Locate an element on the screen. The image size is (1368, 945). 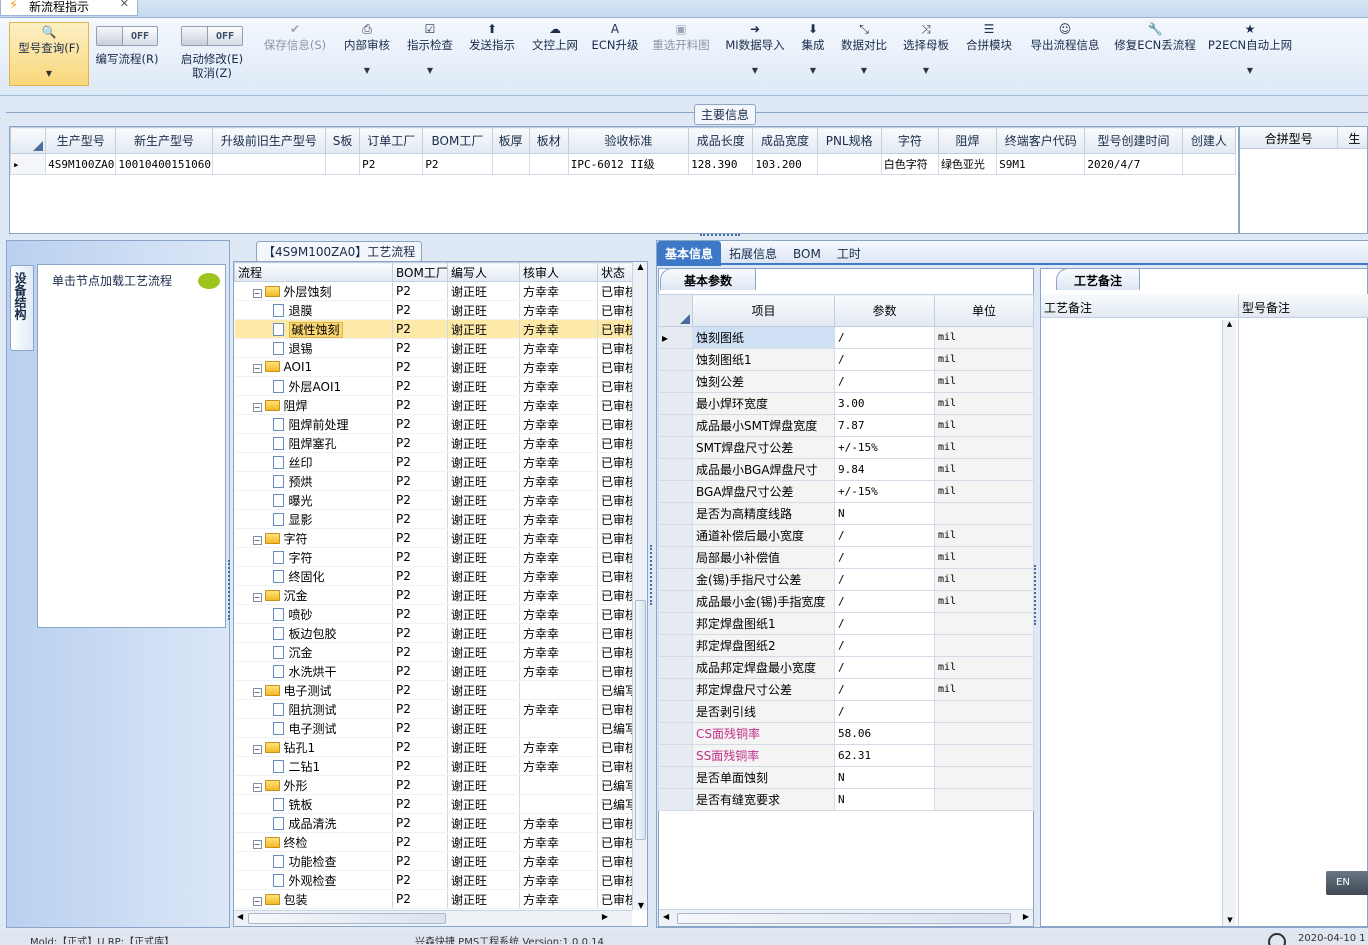
column-header: BOM工厂 is located at coordinates (420, 272).